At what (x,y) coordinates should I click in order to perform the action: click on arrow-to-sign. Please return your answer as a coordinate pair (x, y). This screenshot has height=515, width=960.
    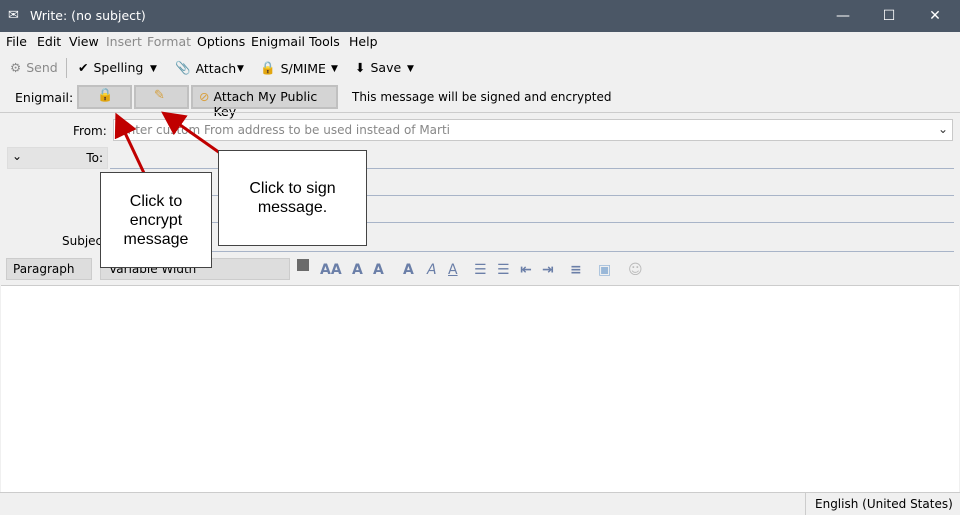
    Looking at the image, I should click on (191, 133).